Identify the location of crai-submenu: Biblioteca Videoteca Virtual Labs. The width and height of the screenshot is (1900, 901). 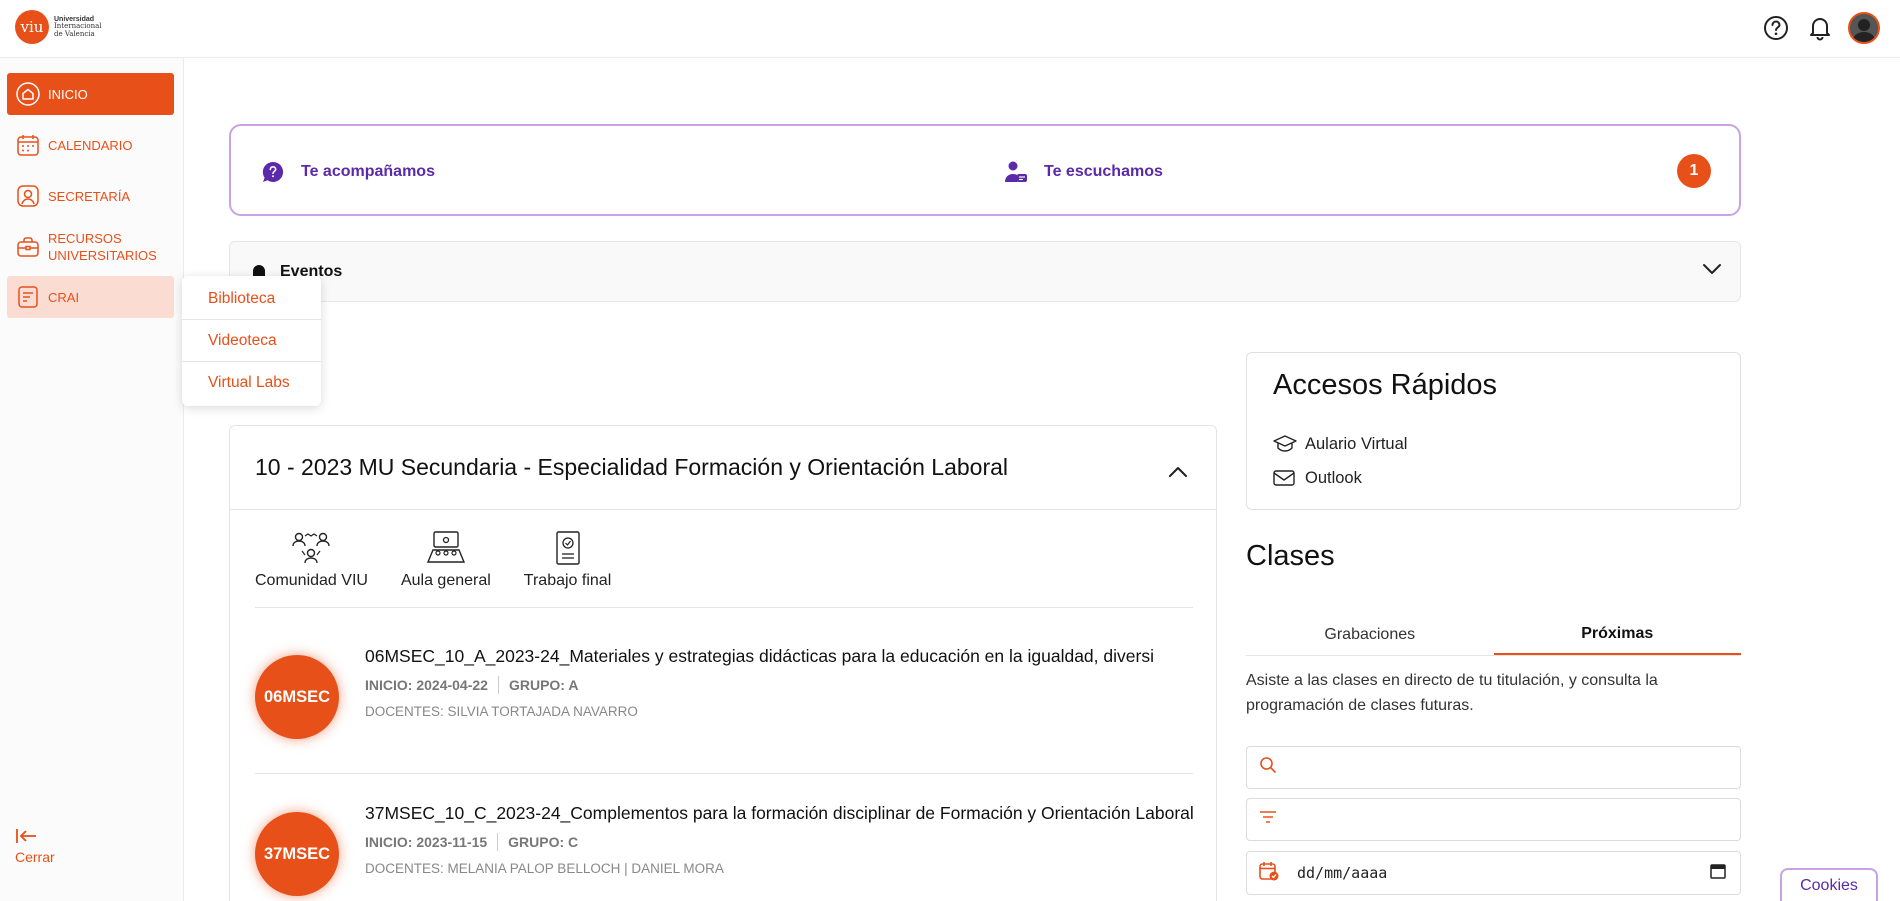
(251, 341).